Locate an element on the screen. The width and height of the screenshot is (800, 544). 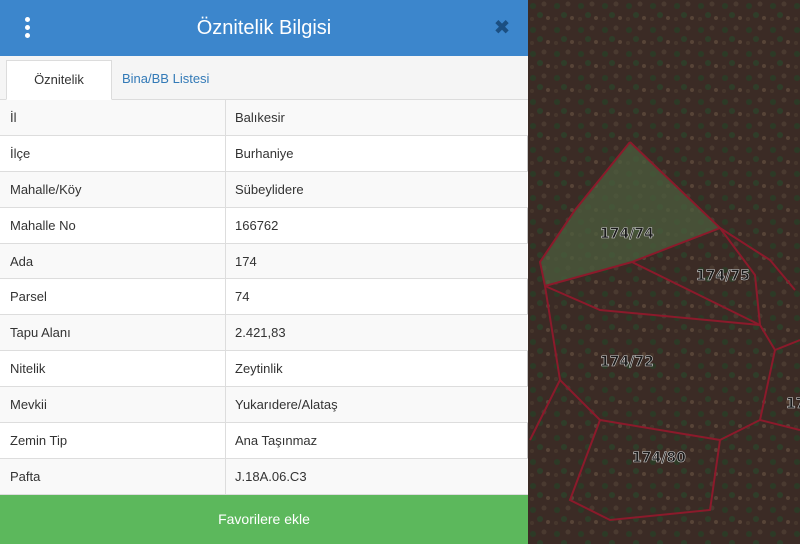
attribute-key: Mevkii is located at coordinates (113, 405).